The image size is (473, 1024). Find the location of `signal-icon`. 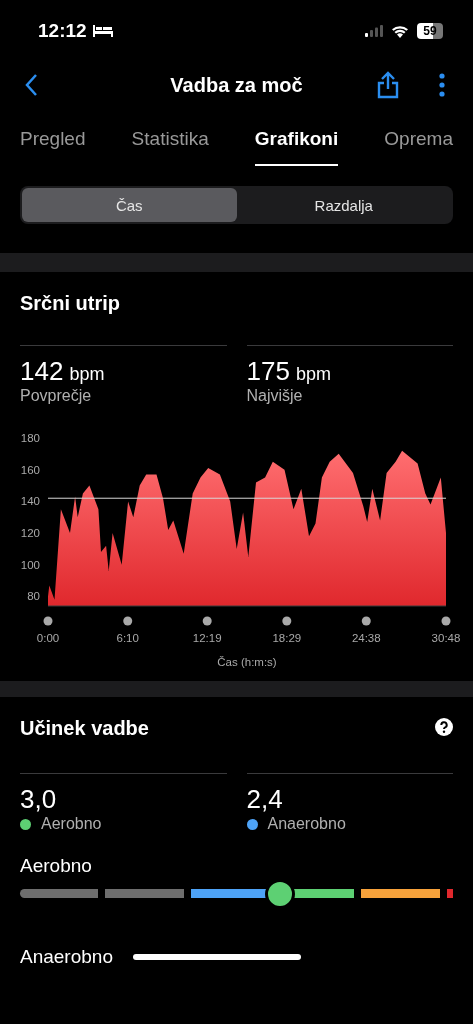

signal-icon is located at coordinates (374, 31).